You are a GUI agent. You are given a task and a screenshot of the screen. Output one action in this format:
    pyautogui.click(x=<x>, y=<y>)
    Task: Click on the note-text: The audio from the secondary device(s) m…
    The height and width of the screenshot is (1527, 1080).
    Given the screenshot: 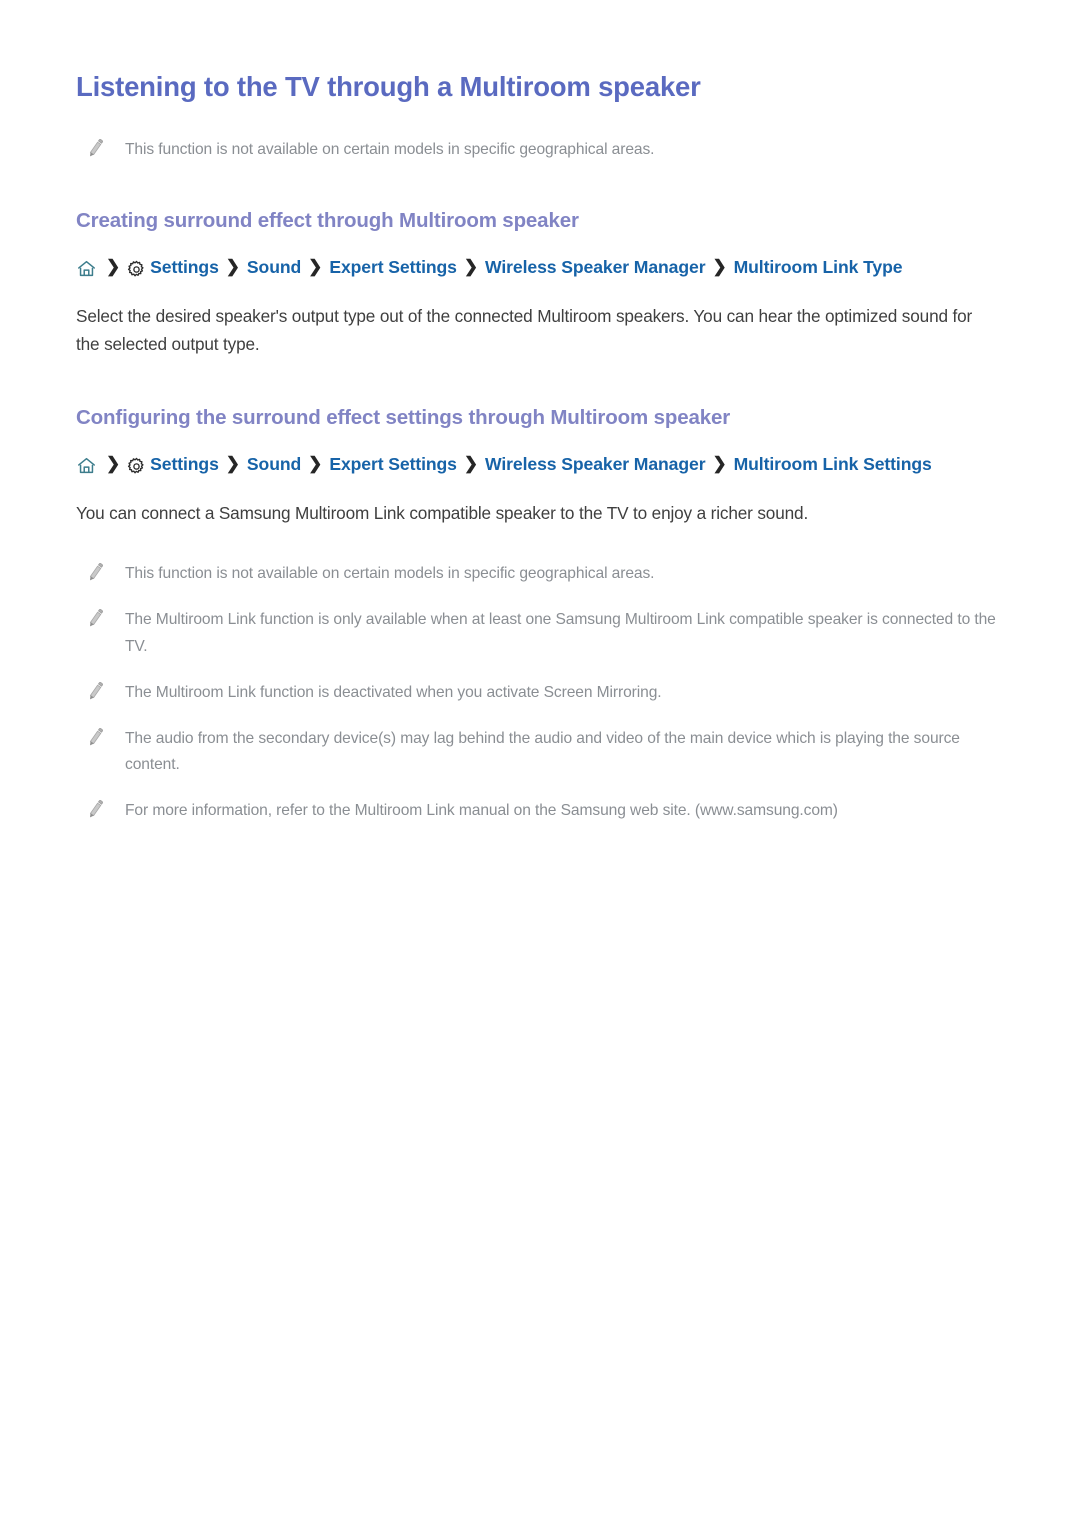 What is the action you would take?
    pyautogui.click(x=542, y=751)
    